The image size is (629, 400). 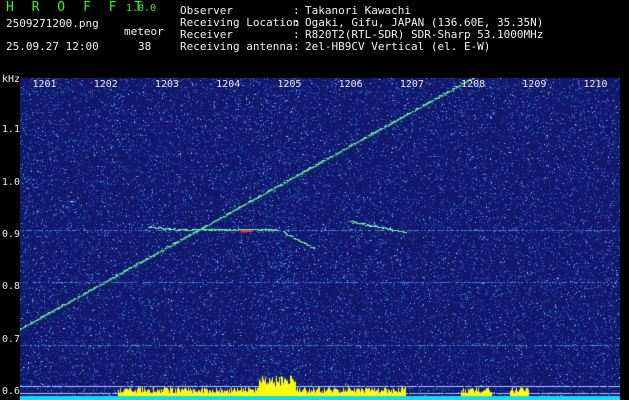 What do you see at coordinates (144, 31) in the screenshot?
I see `mode-label: meteor` at bounding box center [144, 31].